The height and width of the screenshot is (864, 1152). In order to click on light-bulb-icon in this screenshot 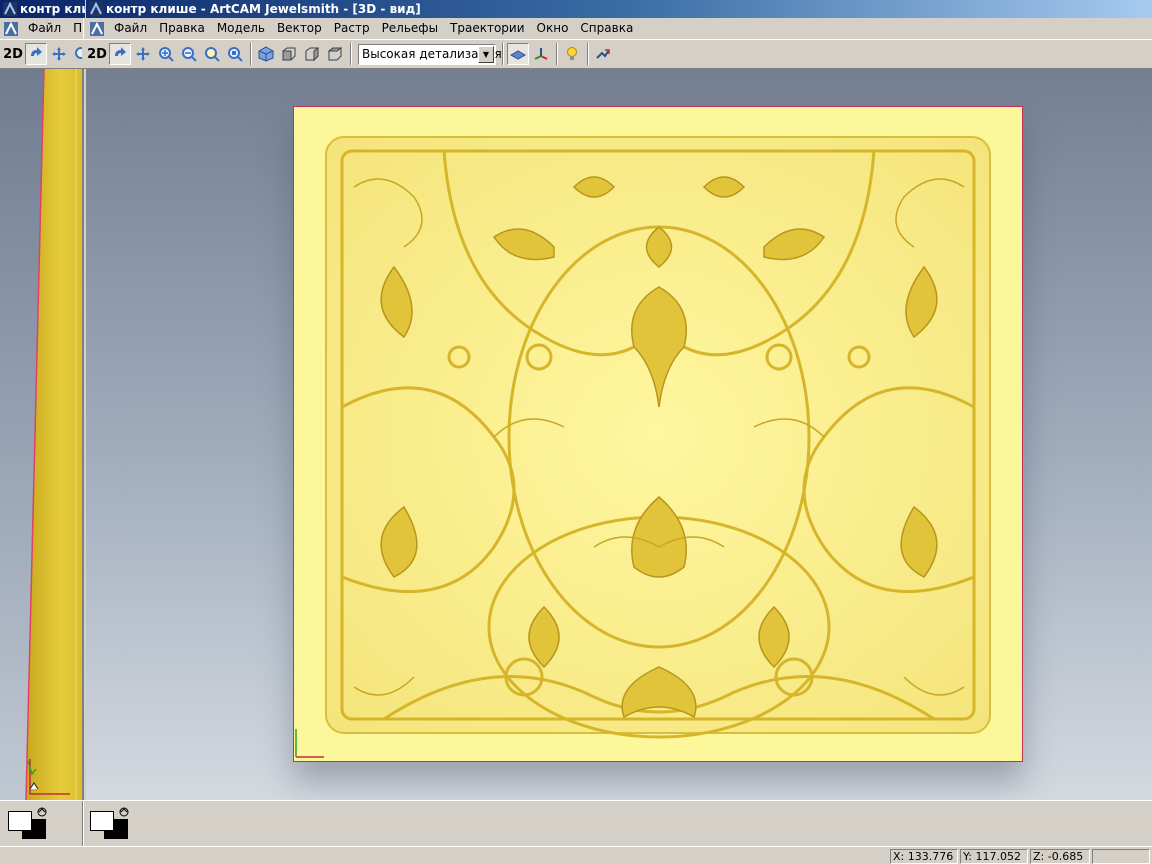, I will do `click(572, 53)`.